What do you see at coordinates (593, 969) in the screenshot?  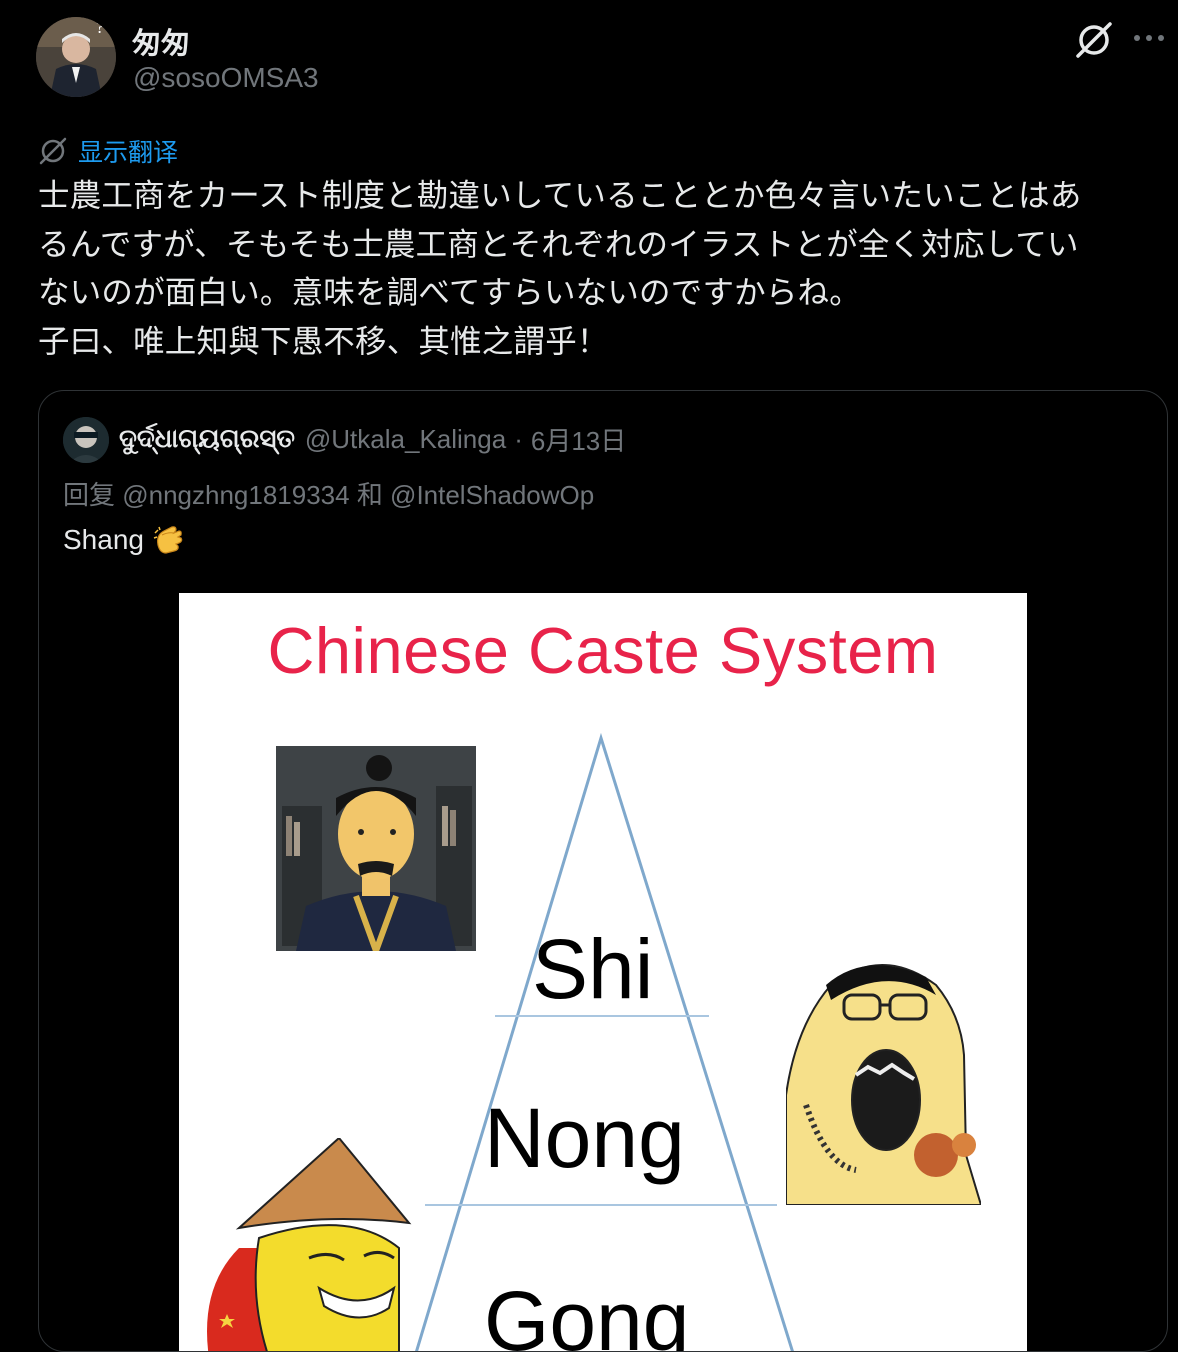 I see `tier-shi-label: Shi` at bounding box center [593, 969].